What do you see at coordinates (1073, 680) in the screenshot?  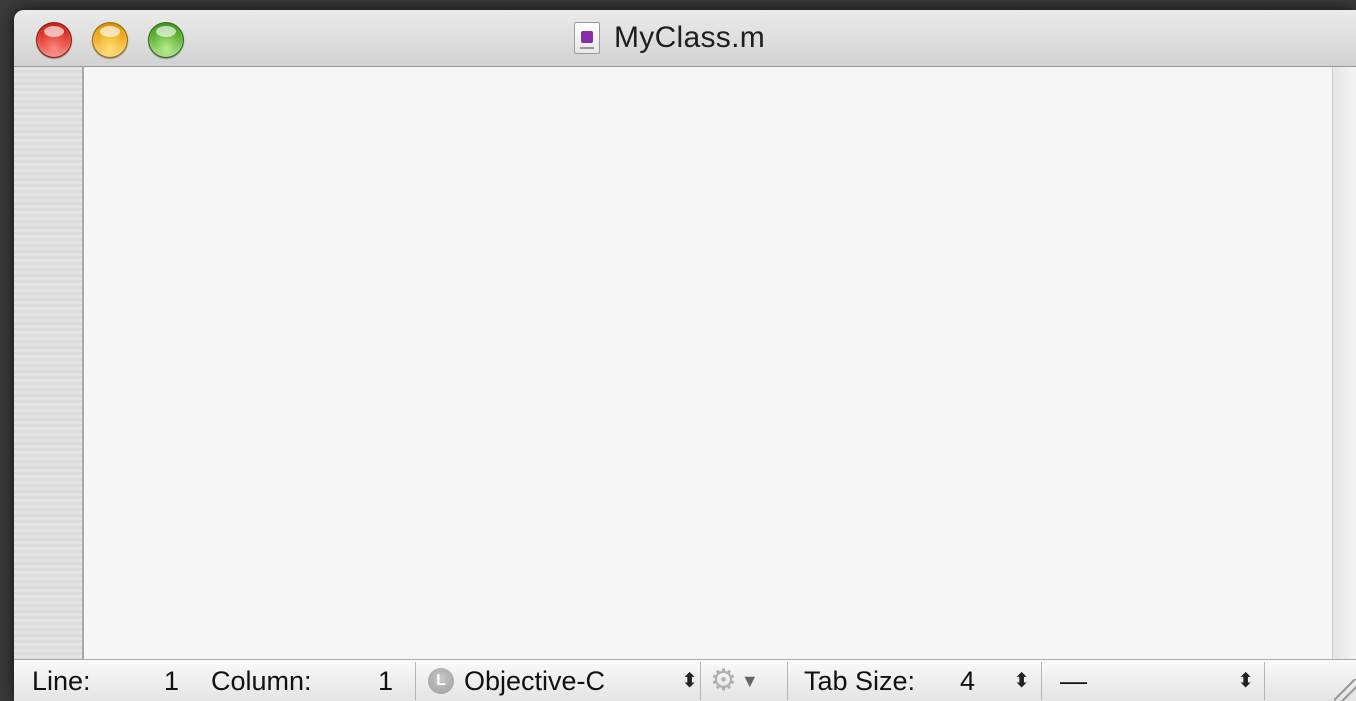 I see `symbol-popup-value: —` at bounding box center [1073, 680].